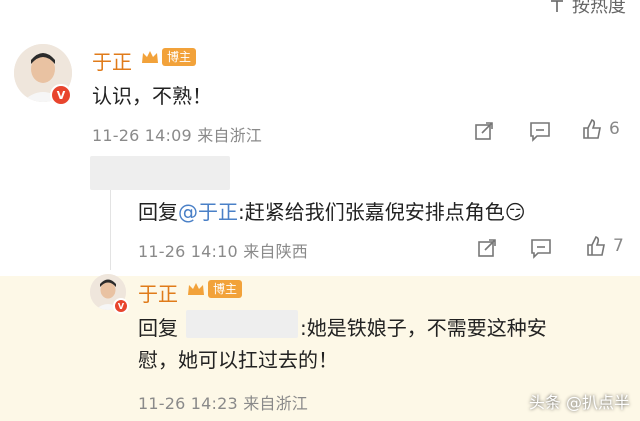 The image size is (640, 421). I want to click on like-button: 6, so click(600, 129).